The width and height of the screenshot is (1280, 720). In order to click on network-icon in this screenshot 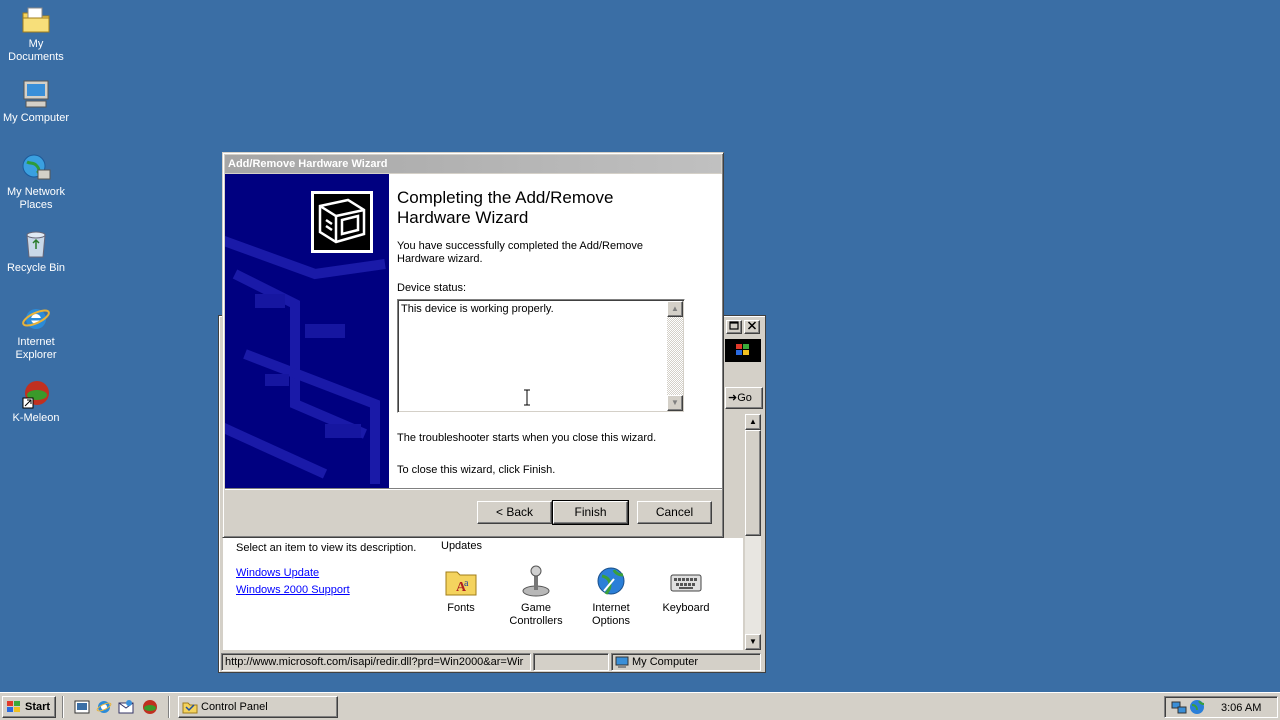, I will do `click(36, 168)`.